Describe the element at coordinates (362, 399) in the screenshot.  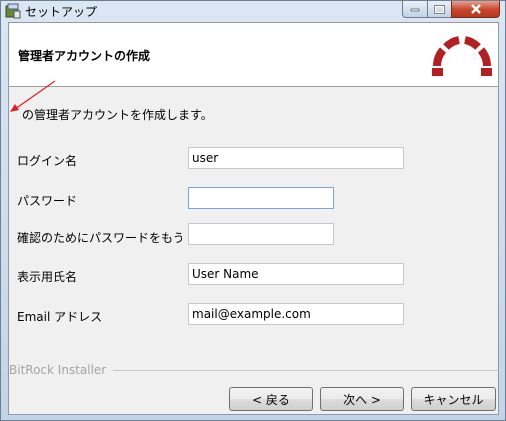
I see `next-button: 次へ >` at that location.